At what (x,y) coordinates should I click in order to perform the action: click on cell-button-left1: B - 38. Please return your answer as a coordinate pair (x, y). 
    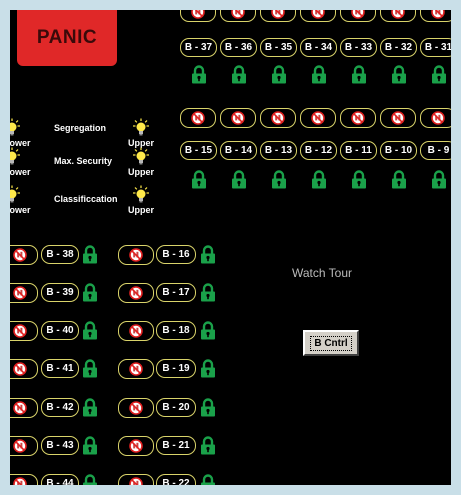
    Looking at the image, I should click on (60, 254).